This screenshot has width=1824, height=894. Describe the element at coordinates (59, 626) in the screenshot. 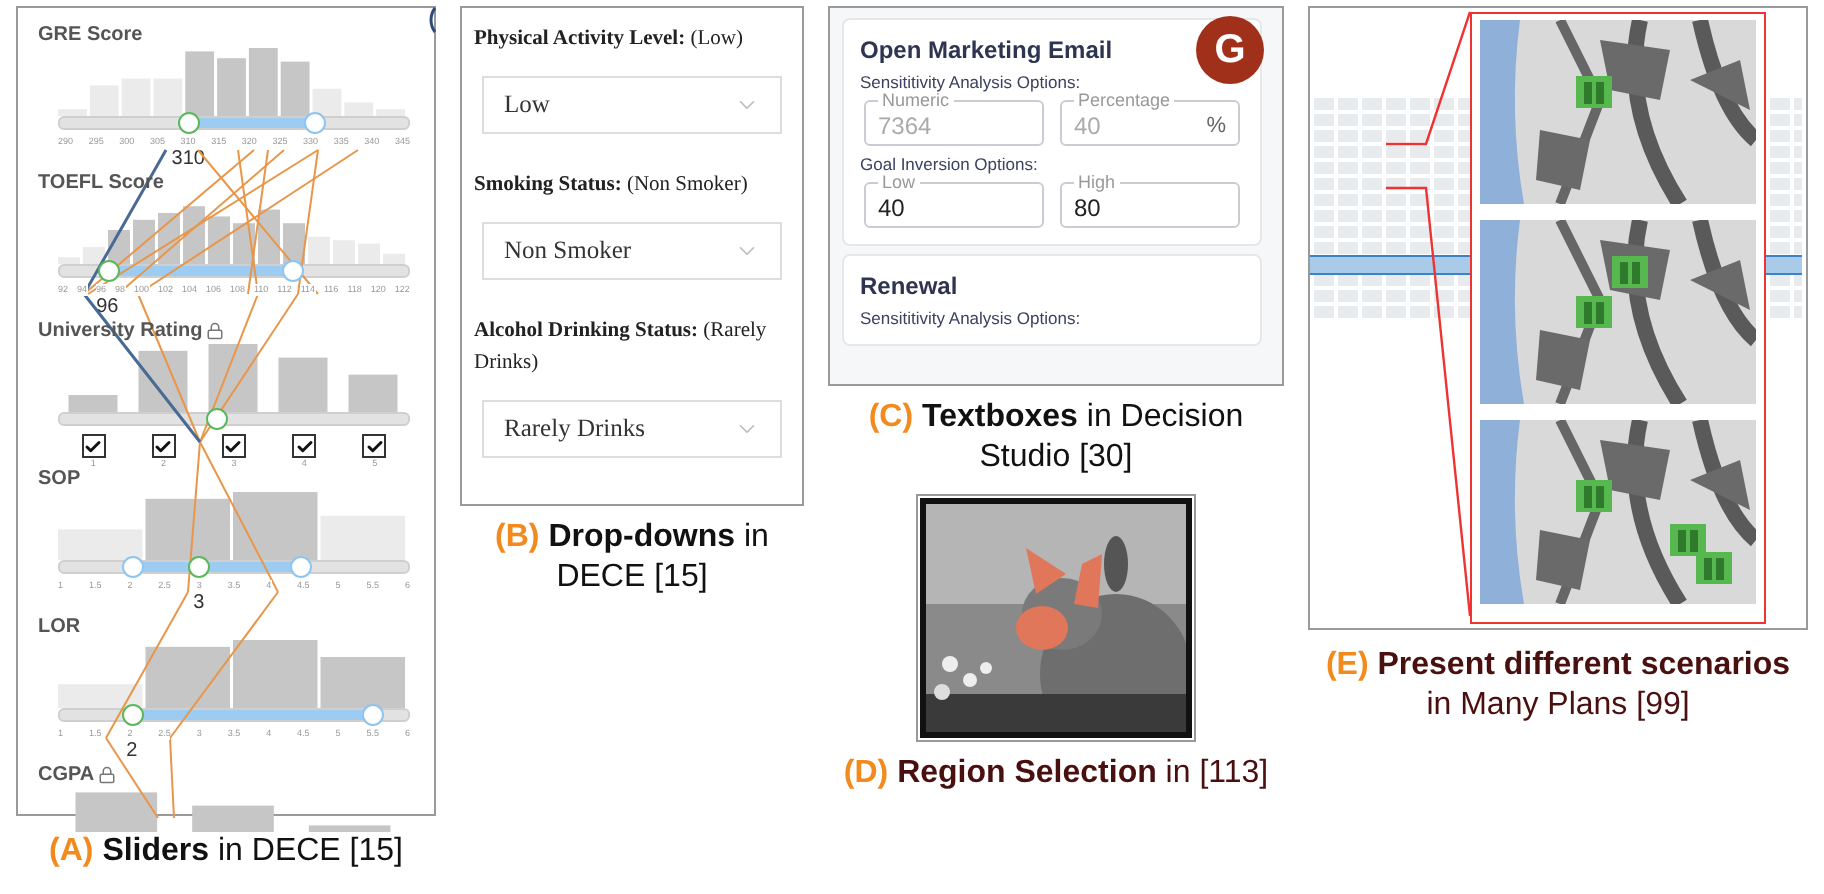

I see `slider-label: LOR` at that location.